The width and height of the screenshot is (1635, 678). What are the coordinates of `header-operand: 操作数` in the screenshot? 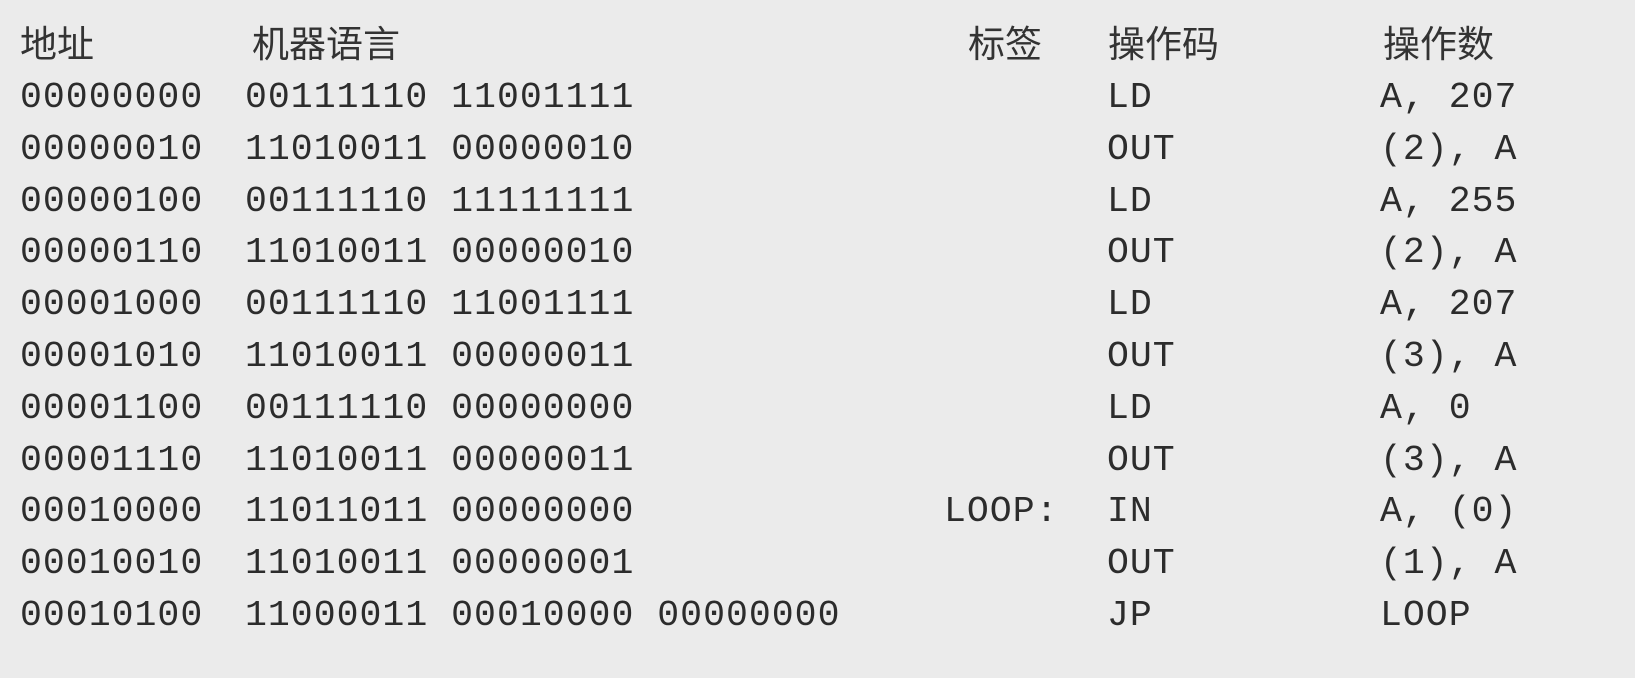 It's located at (1438, 44).